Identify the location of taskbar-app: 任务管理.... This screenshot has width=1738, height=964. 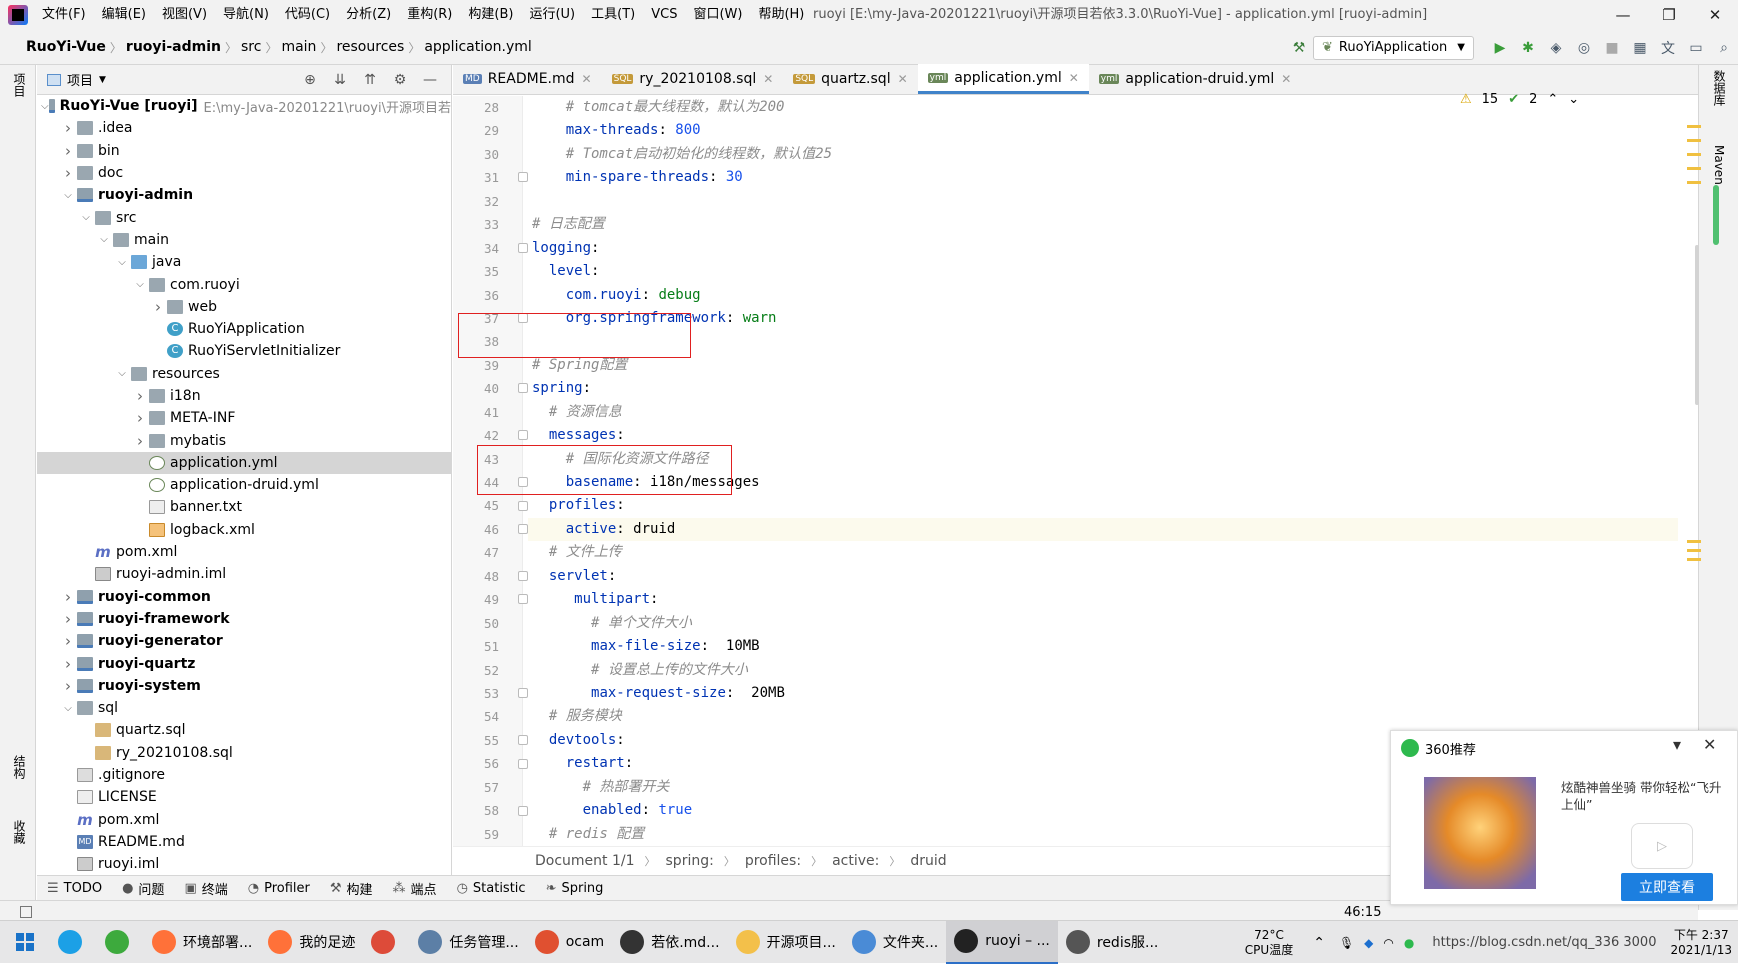
(468, 942).